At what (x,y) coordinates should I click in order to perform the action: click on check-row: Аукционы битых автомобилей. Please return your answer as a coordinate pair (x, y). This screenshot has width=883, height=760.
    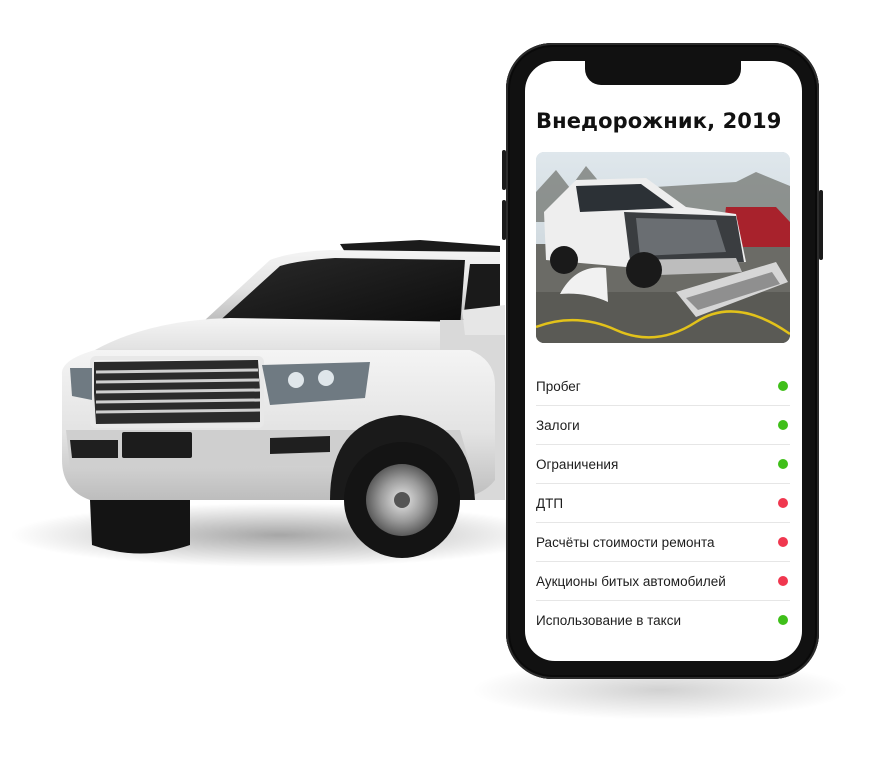
    Looking at the image, I should click on (663, 581).